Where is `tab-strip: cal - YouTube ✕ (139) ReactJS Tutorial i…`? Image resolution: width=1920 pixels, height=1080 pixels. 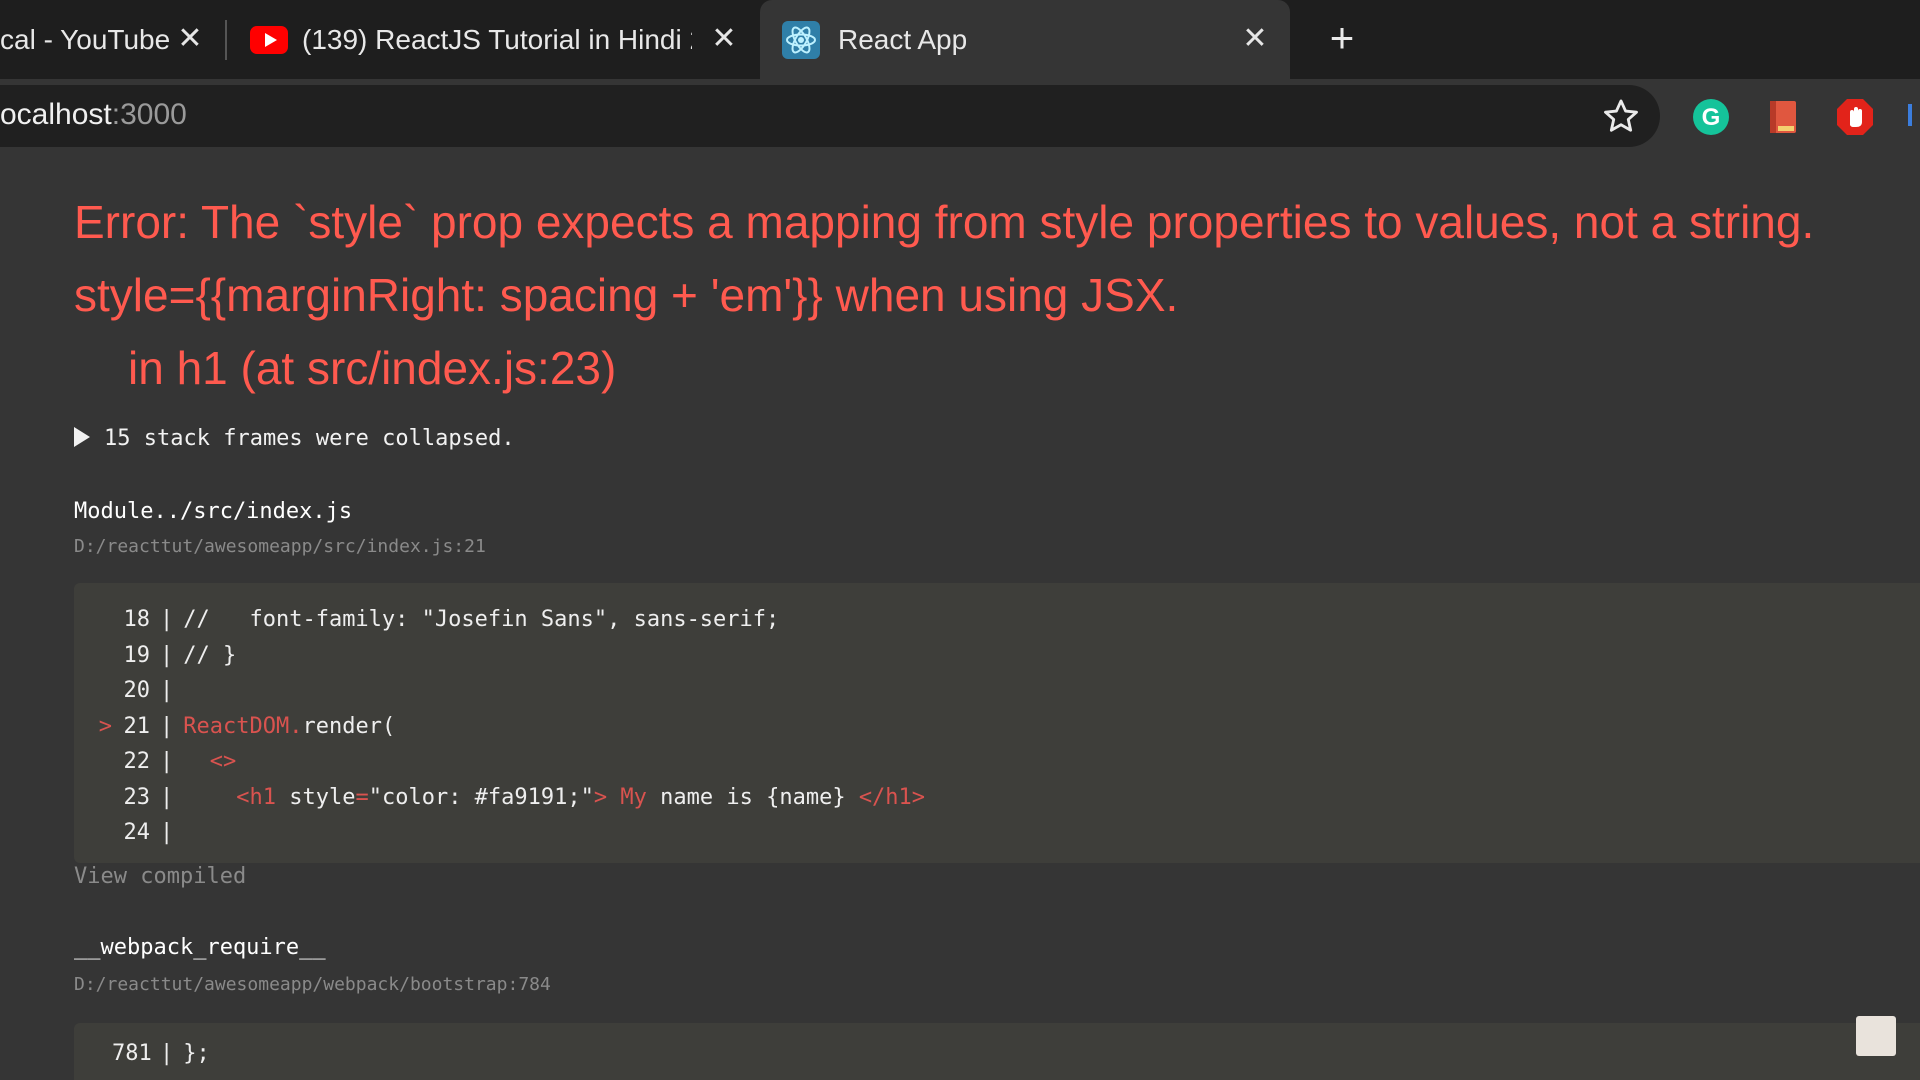 tab-strip: cal - YouTube ✕ (139) ReactJS Tutorial i… is located at coordinates (960, 39).